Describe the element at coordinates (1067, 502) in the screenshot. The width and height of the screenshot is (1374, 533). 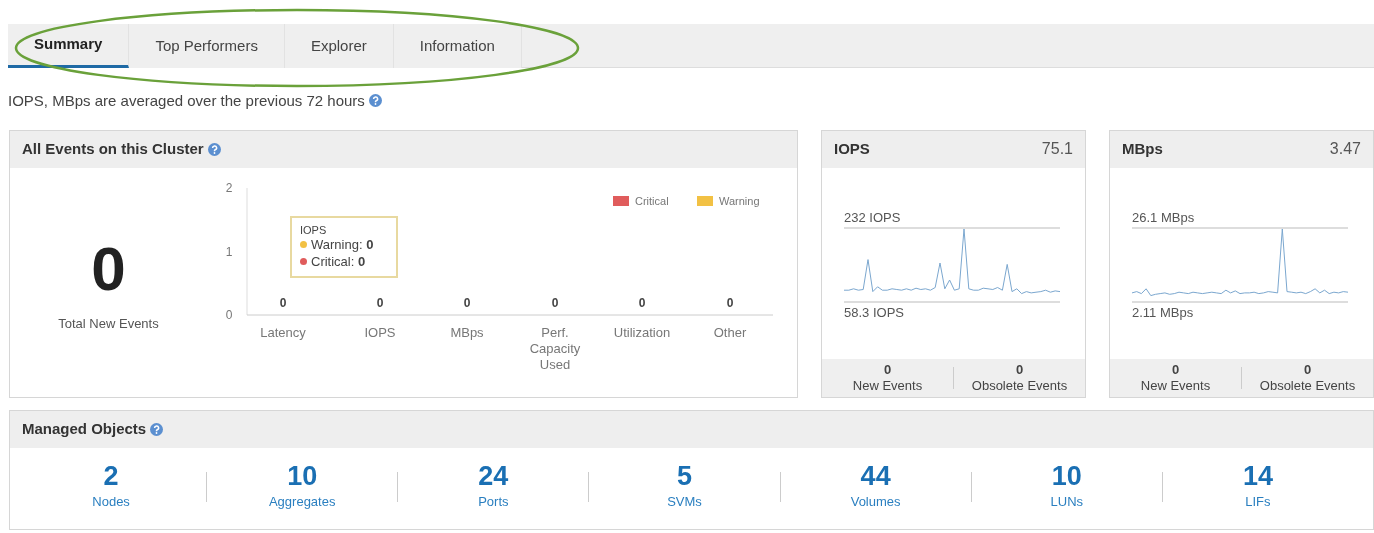
I see `object-link: LUNs` at that location.